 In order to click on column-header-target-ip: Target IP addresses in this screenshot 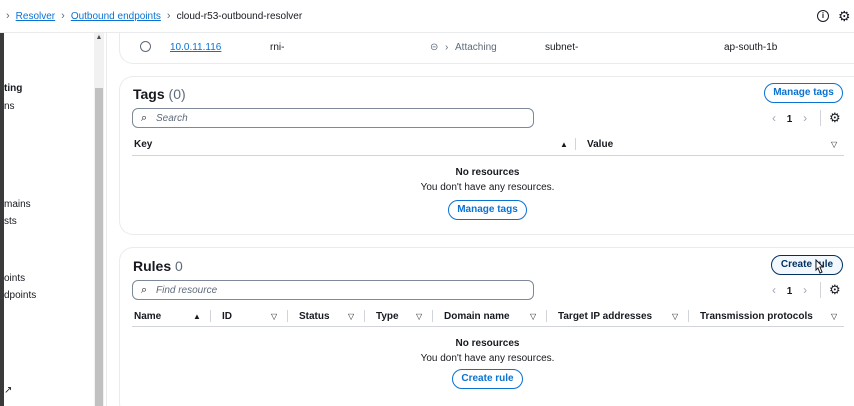, I will do `click(605, 316)`.